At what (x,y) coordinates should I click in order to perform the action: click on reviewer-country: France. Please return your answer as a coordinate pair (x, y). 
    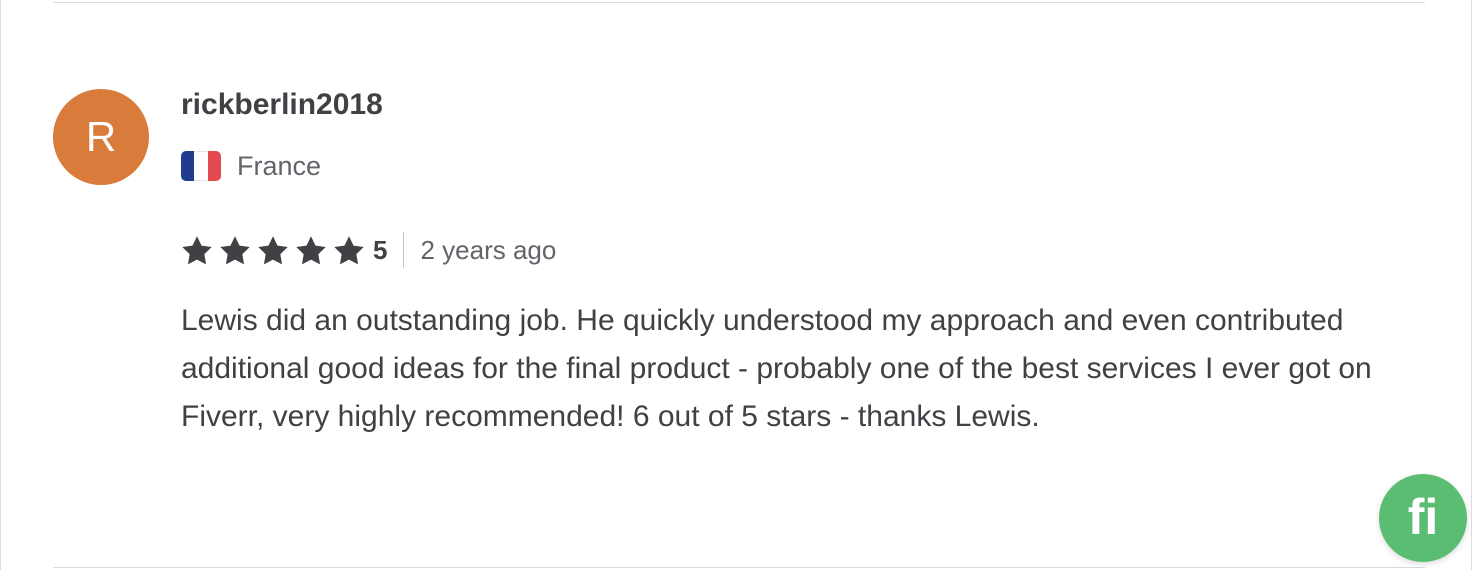
    Looking at the image, I should click on (251, 166).